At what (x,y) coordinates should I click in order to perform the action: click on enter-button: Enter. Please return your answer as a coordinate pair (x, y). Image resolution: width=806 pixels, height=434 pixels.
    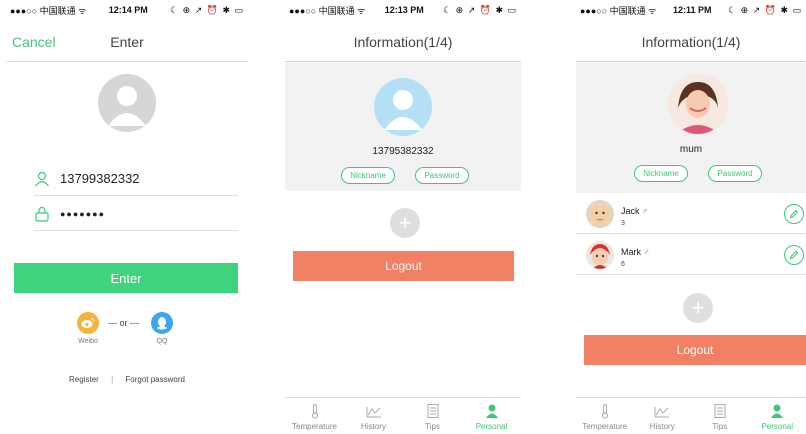
    Looking at the image, I should click on (126, 278).